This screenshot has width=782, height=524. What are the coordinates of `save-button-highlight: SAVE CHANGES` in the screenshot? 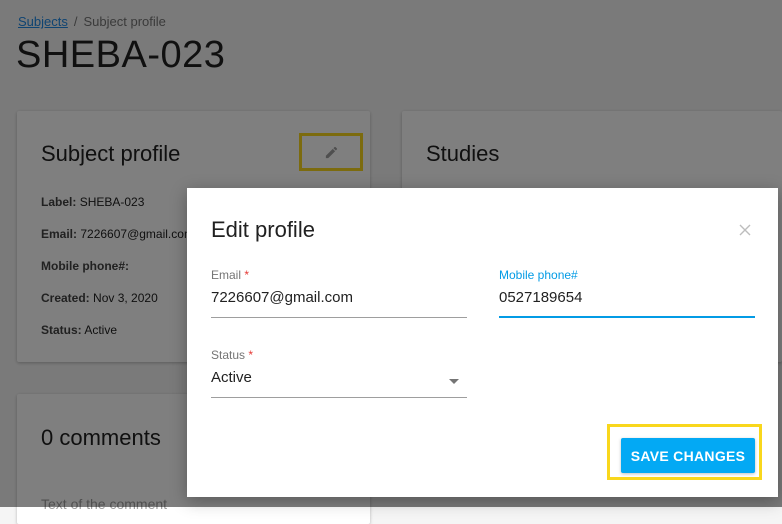 It's located at (684, 452).